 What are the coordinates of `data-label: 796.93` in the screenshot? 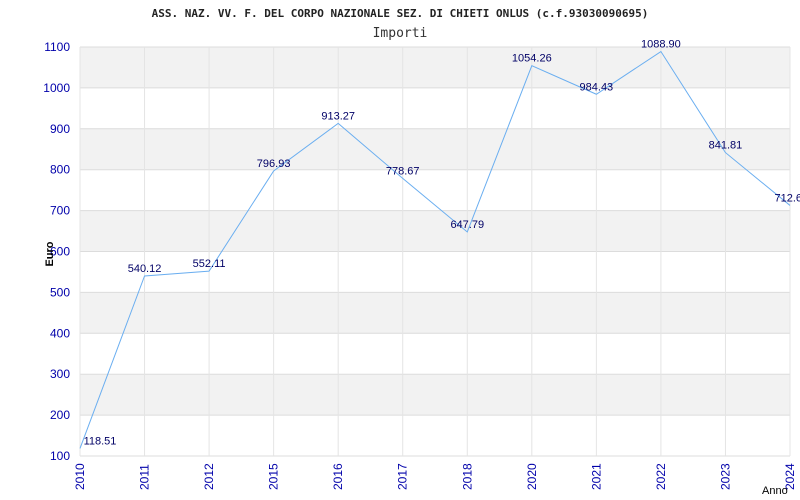 It's located at (274, 164).